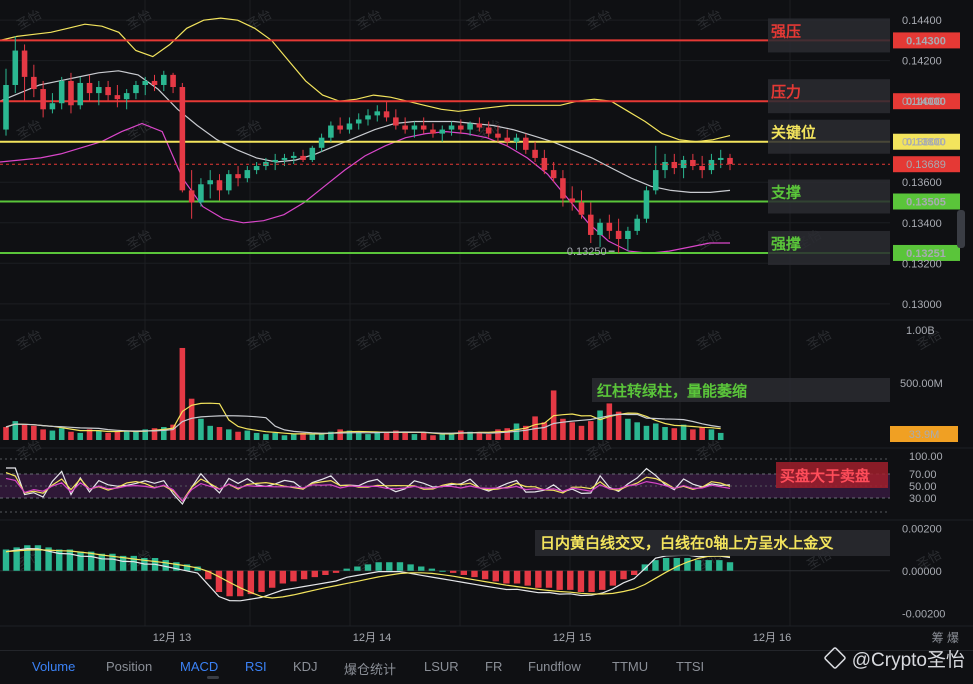  I want to click on macd-axis-tick: 0.00200, so click(922, 529).